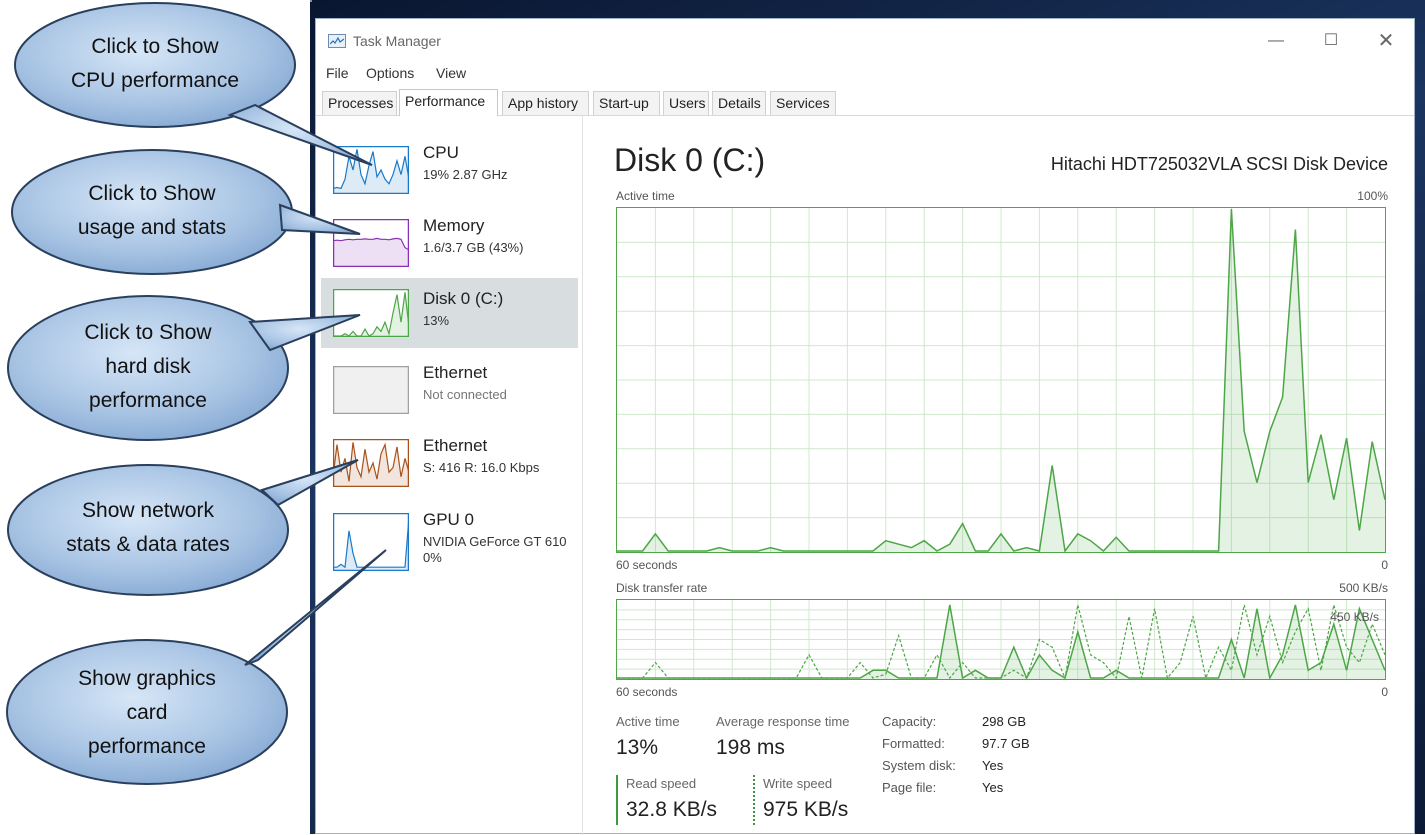 Image resolution: width=1425 pixels, height=835 pixels. I want to click on callout-line: stats & data rates, so click(148, 545).